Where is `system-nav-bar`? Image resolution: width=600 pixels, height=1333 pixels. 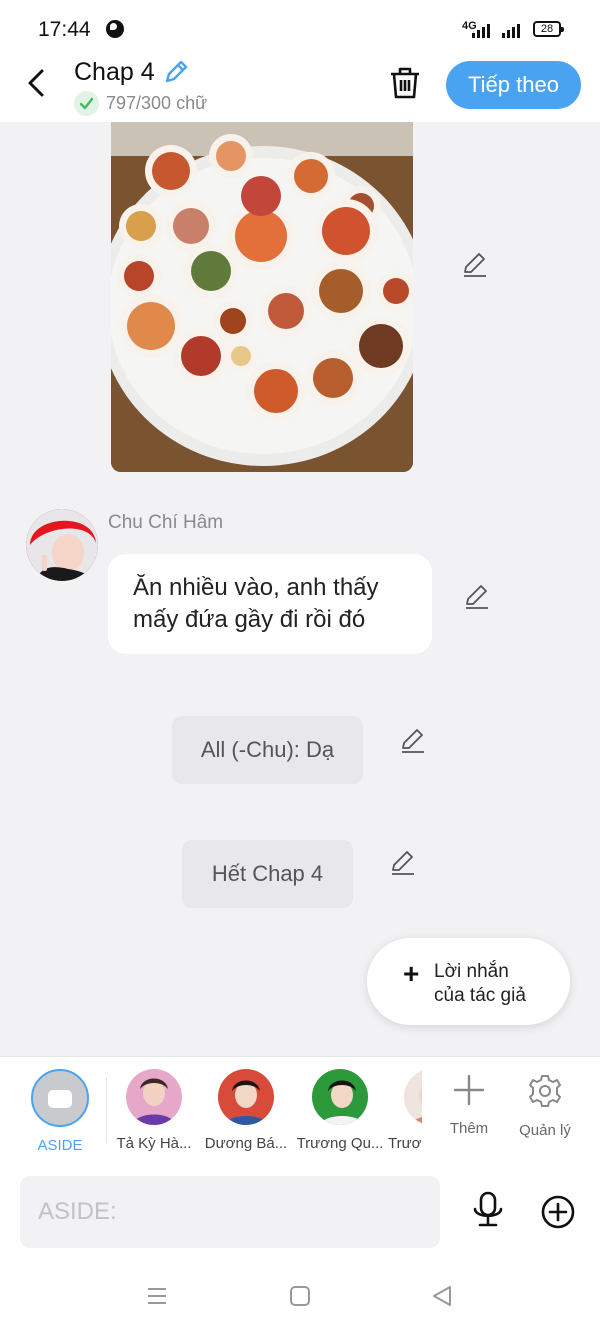
system-nav-bar is located at coordinates (300, 1296).